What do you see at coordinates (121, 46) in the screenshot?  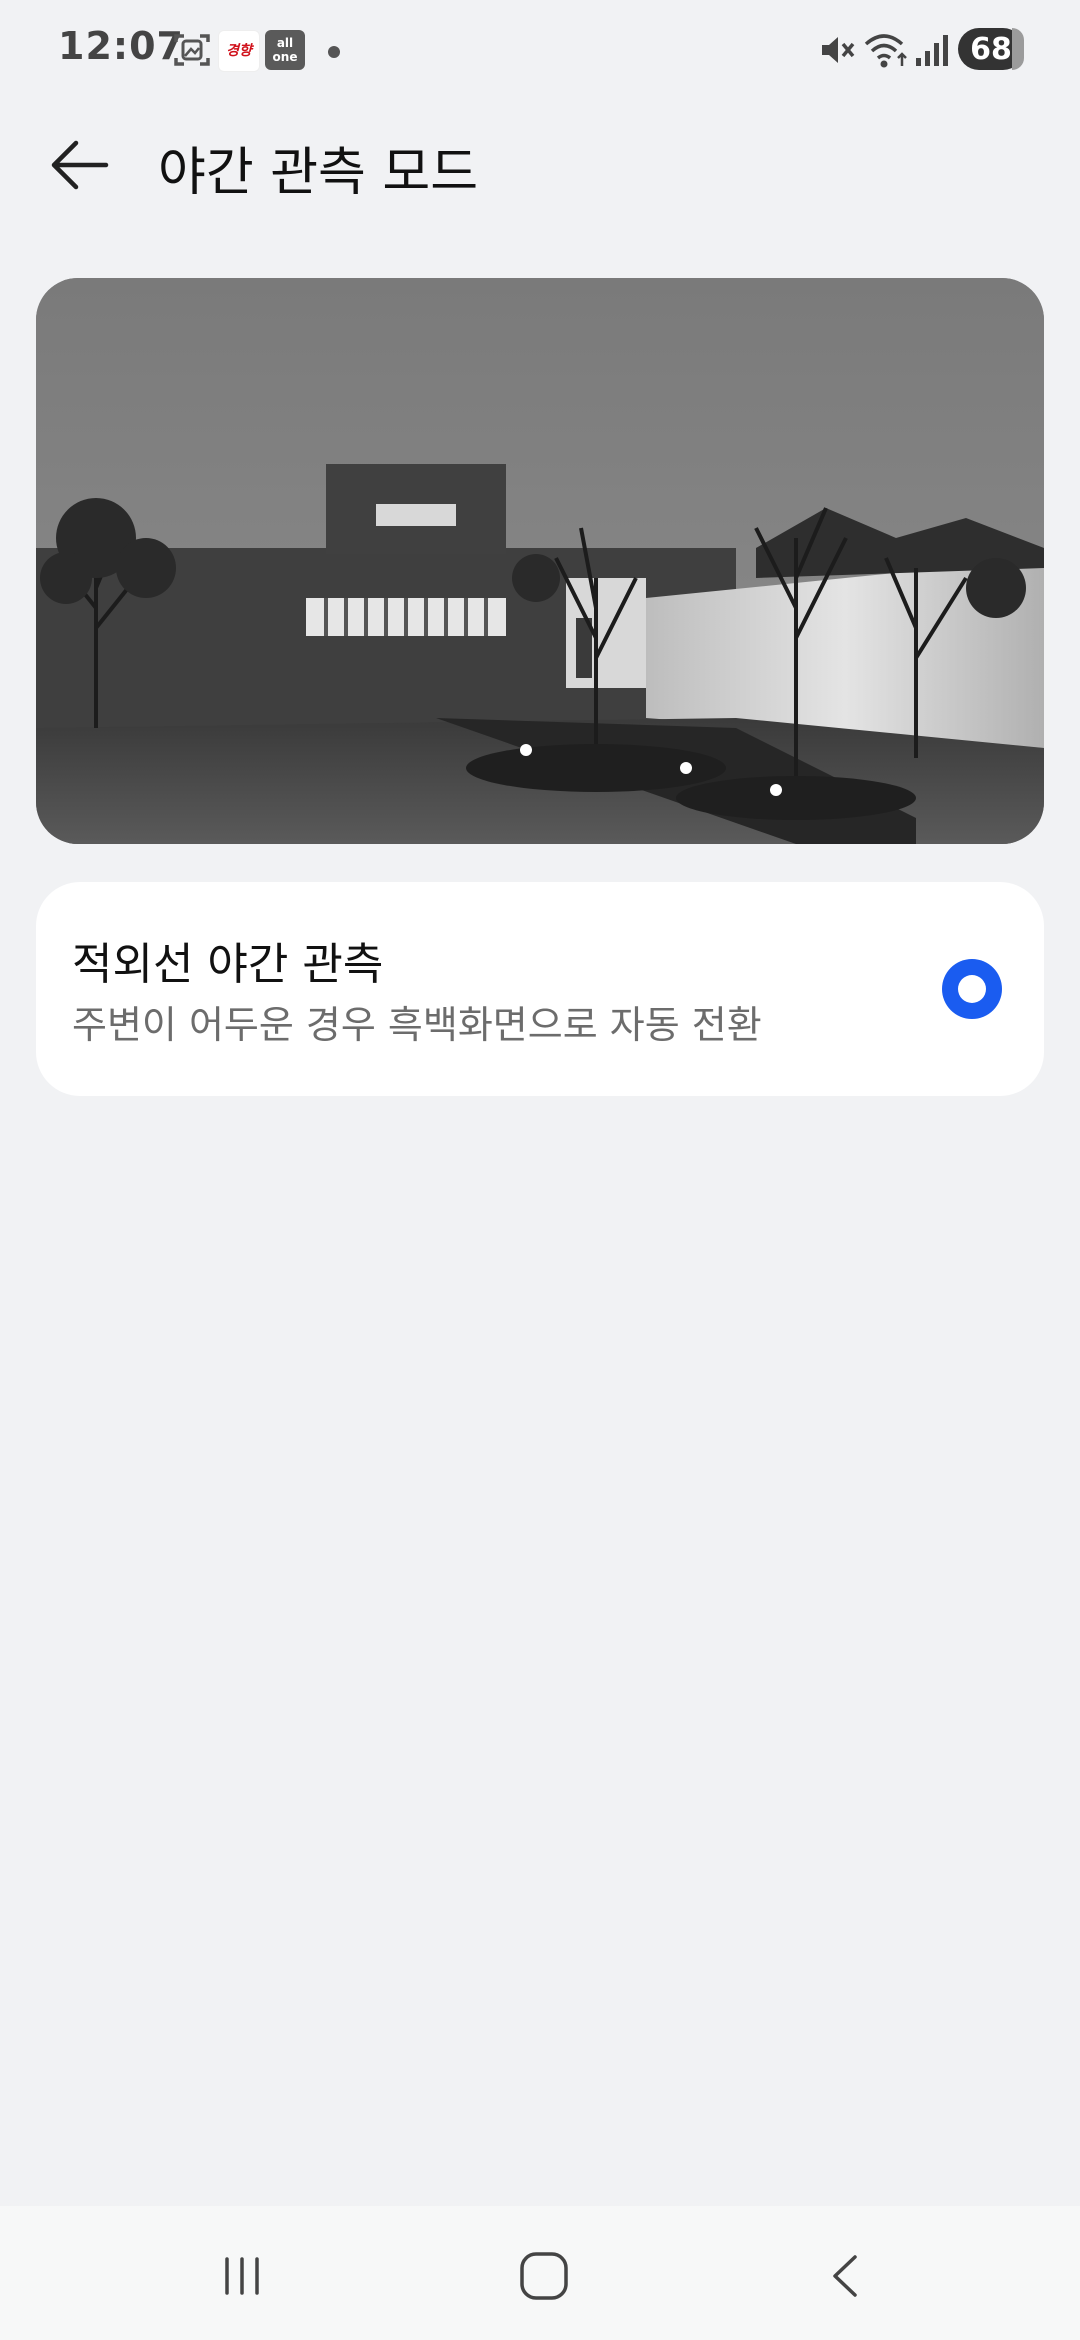 I see `status-time: 12:07` at bounding box center [121, 46].